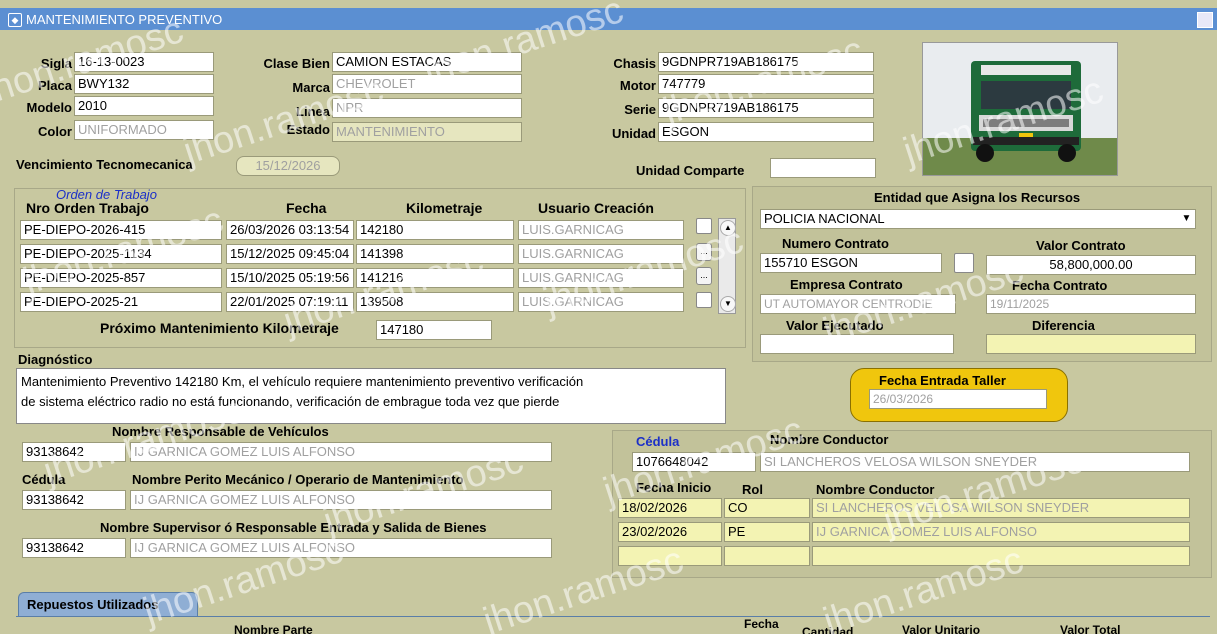 This screenshot has height=634, width=1217. What do you see at coordinates (823, 168) in the screenshot?
I see `comparte-field` at bounding box center [823, 168].